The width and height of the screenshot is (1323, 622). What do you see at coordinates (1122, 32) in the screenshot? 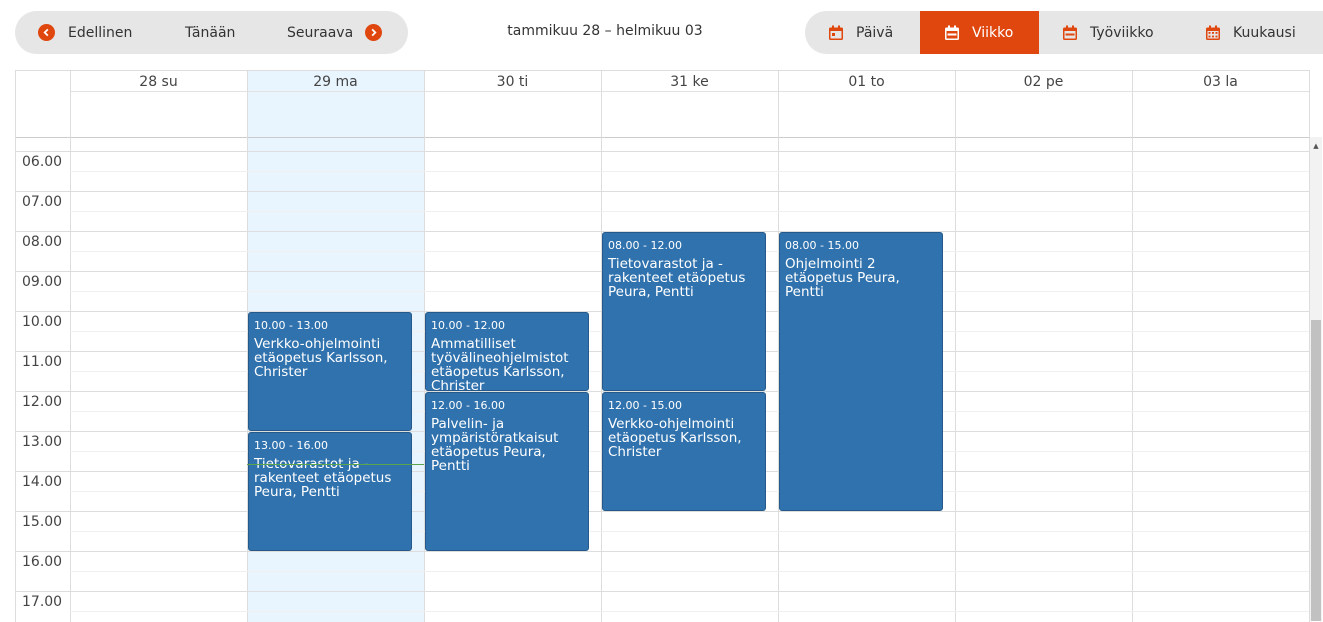
I see `view-workweek-label: Työviikko` at bounding box center [1122, 32].